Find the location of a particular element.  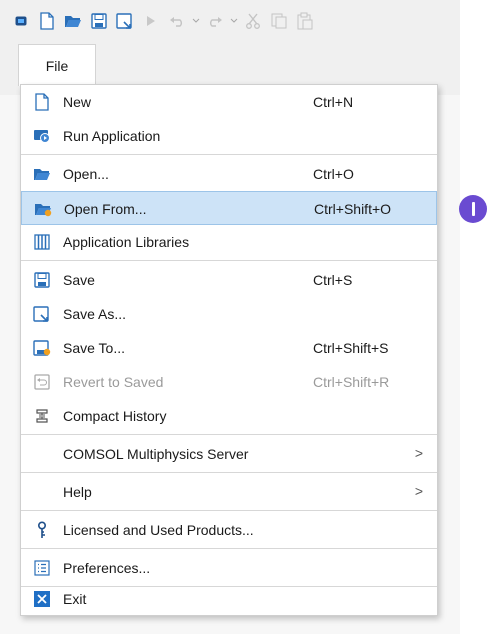

redo-dropdown-icon is located at coordinates (234, 21).